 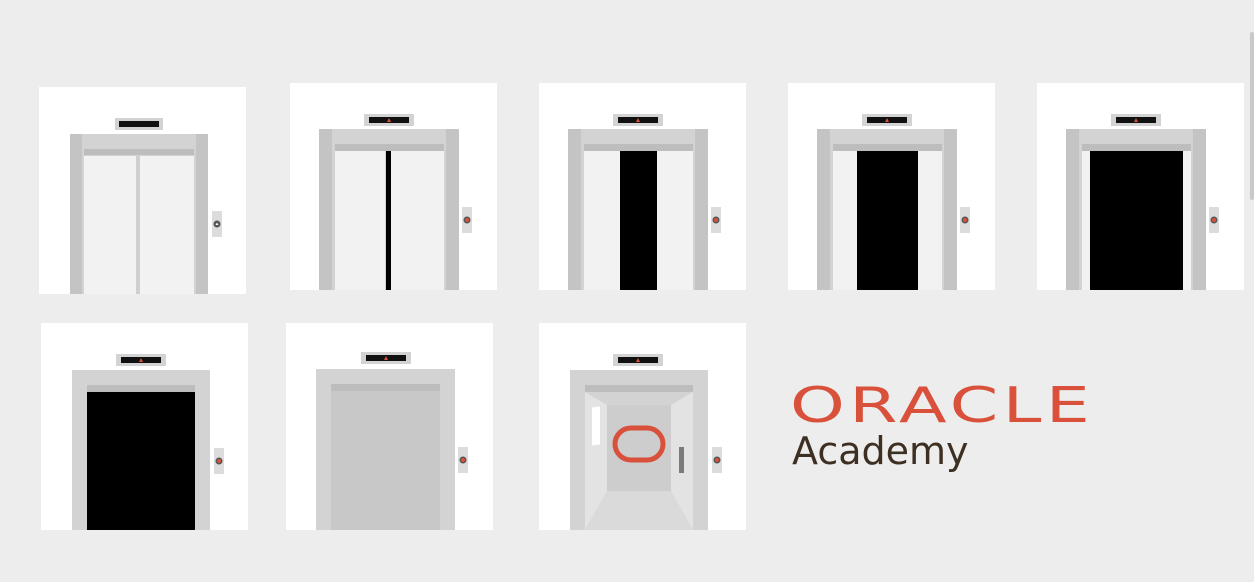 What do you see at coordinates (880, 451) in the screenshot?
I see `academy-label: Academy` at bounding box center [880, 451].